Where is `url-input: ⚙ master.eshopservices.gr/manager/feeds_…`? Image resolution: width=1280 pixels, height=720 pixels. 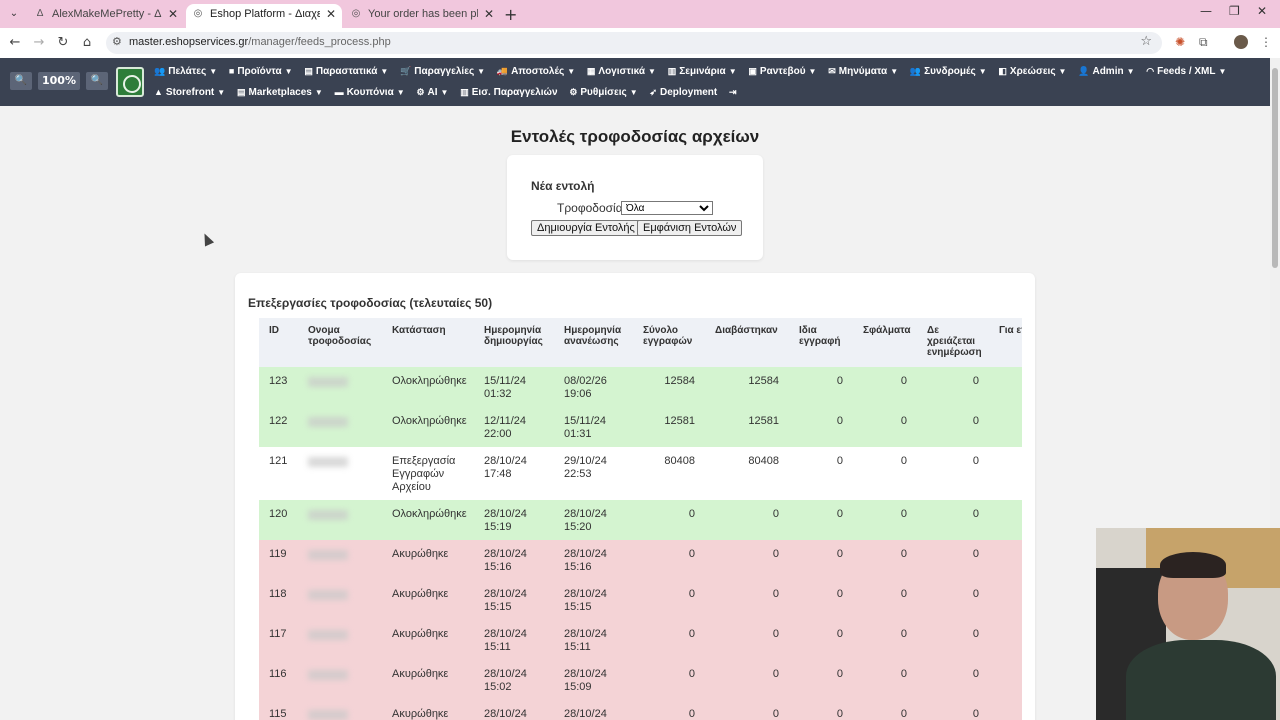 url-input: ⚙ master.eshopservices.gr/manager/feeds_… is located at coordinates (634, 43).